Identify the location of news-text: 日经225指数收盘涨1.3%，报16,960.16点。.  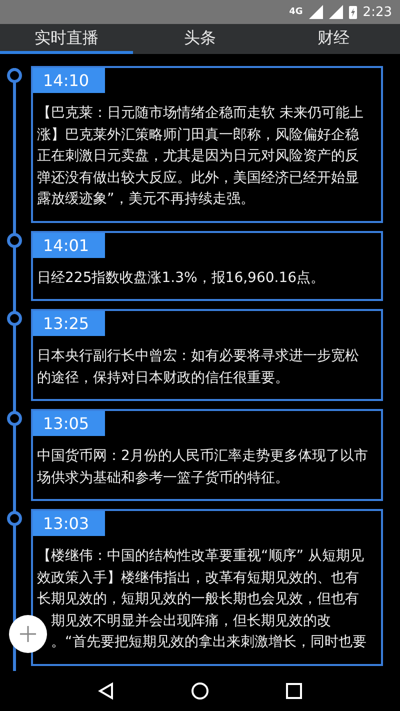
(181, 278).